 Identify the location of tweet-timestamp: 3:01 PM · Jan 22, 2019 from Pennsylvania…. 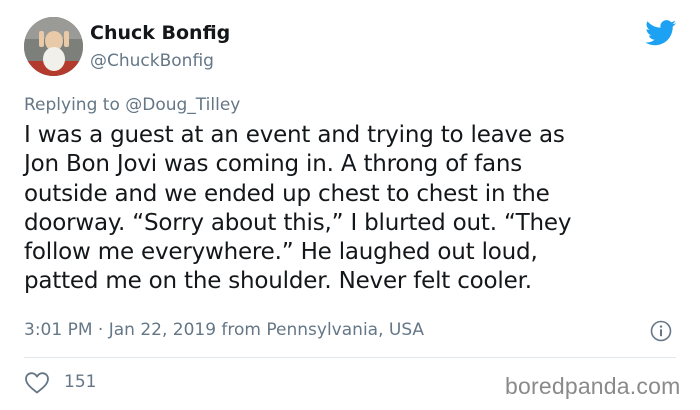
(224, 330).